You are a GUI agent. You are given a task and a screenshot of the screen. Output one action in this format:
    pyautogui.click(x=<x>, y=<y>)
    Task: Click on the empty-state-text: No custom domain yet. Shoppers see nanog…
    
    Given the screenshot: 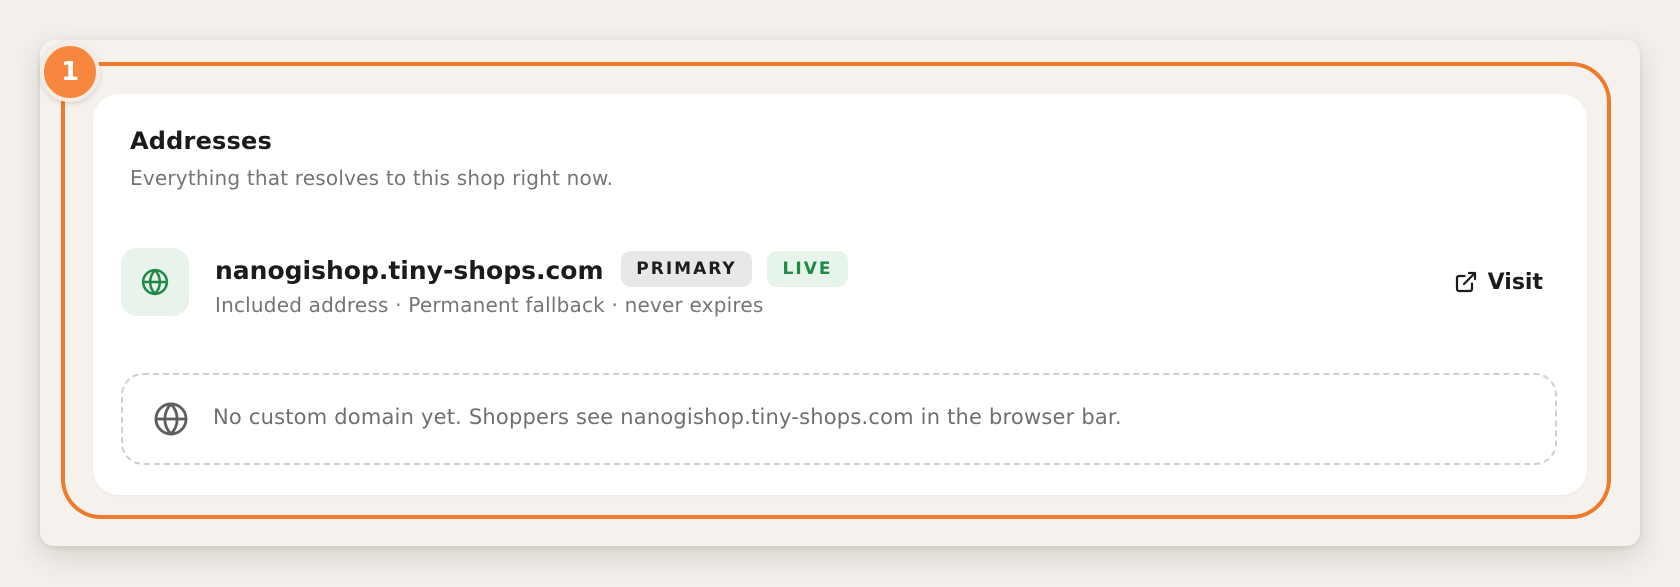 What is the action you would take?
    pyautogui.click(x=667, y=417)
    